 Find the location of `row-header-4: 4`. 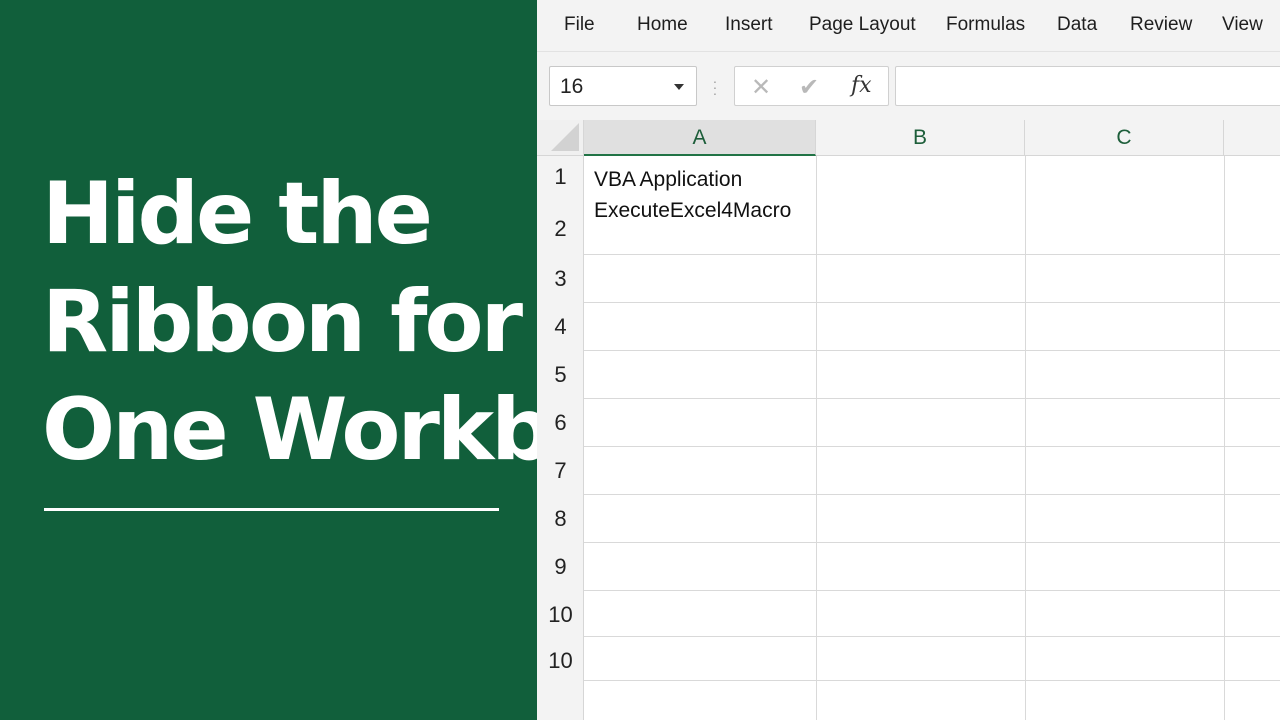

row-header-4: 4 is located at coordinates (560, 329).